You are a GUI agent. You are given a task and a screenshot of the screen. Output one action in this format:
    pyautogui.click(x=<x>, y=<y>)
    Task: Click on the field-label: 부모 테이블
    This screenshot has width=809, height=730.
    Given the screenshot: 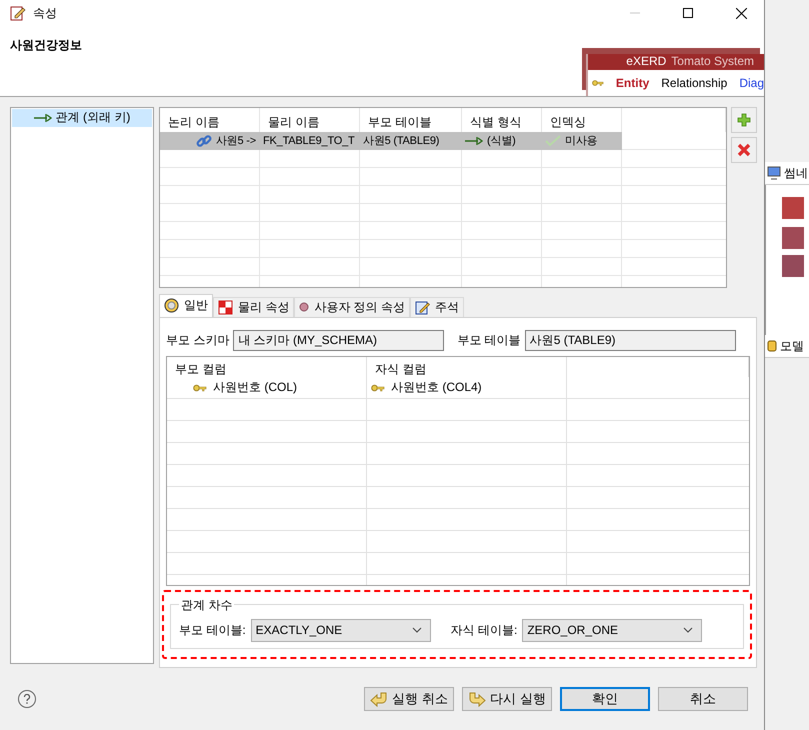 What is the action you would take?
    pyautogui.click(x=489, y=340)
    